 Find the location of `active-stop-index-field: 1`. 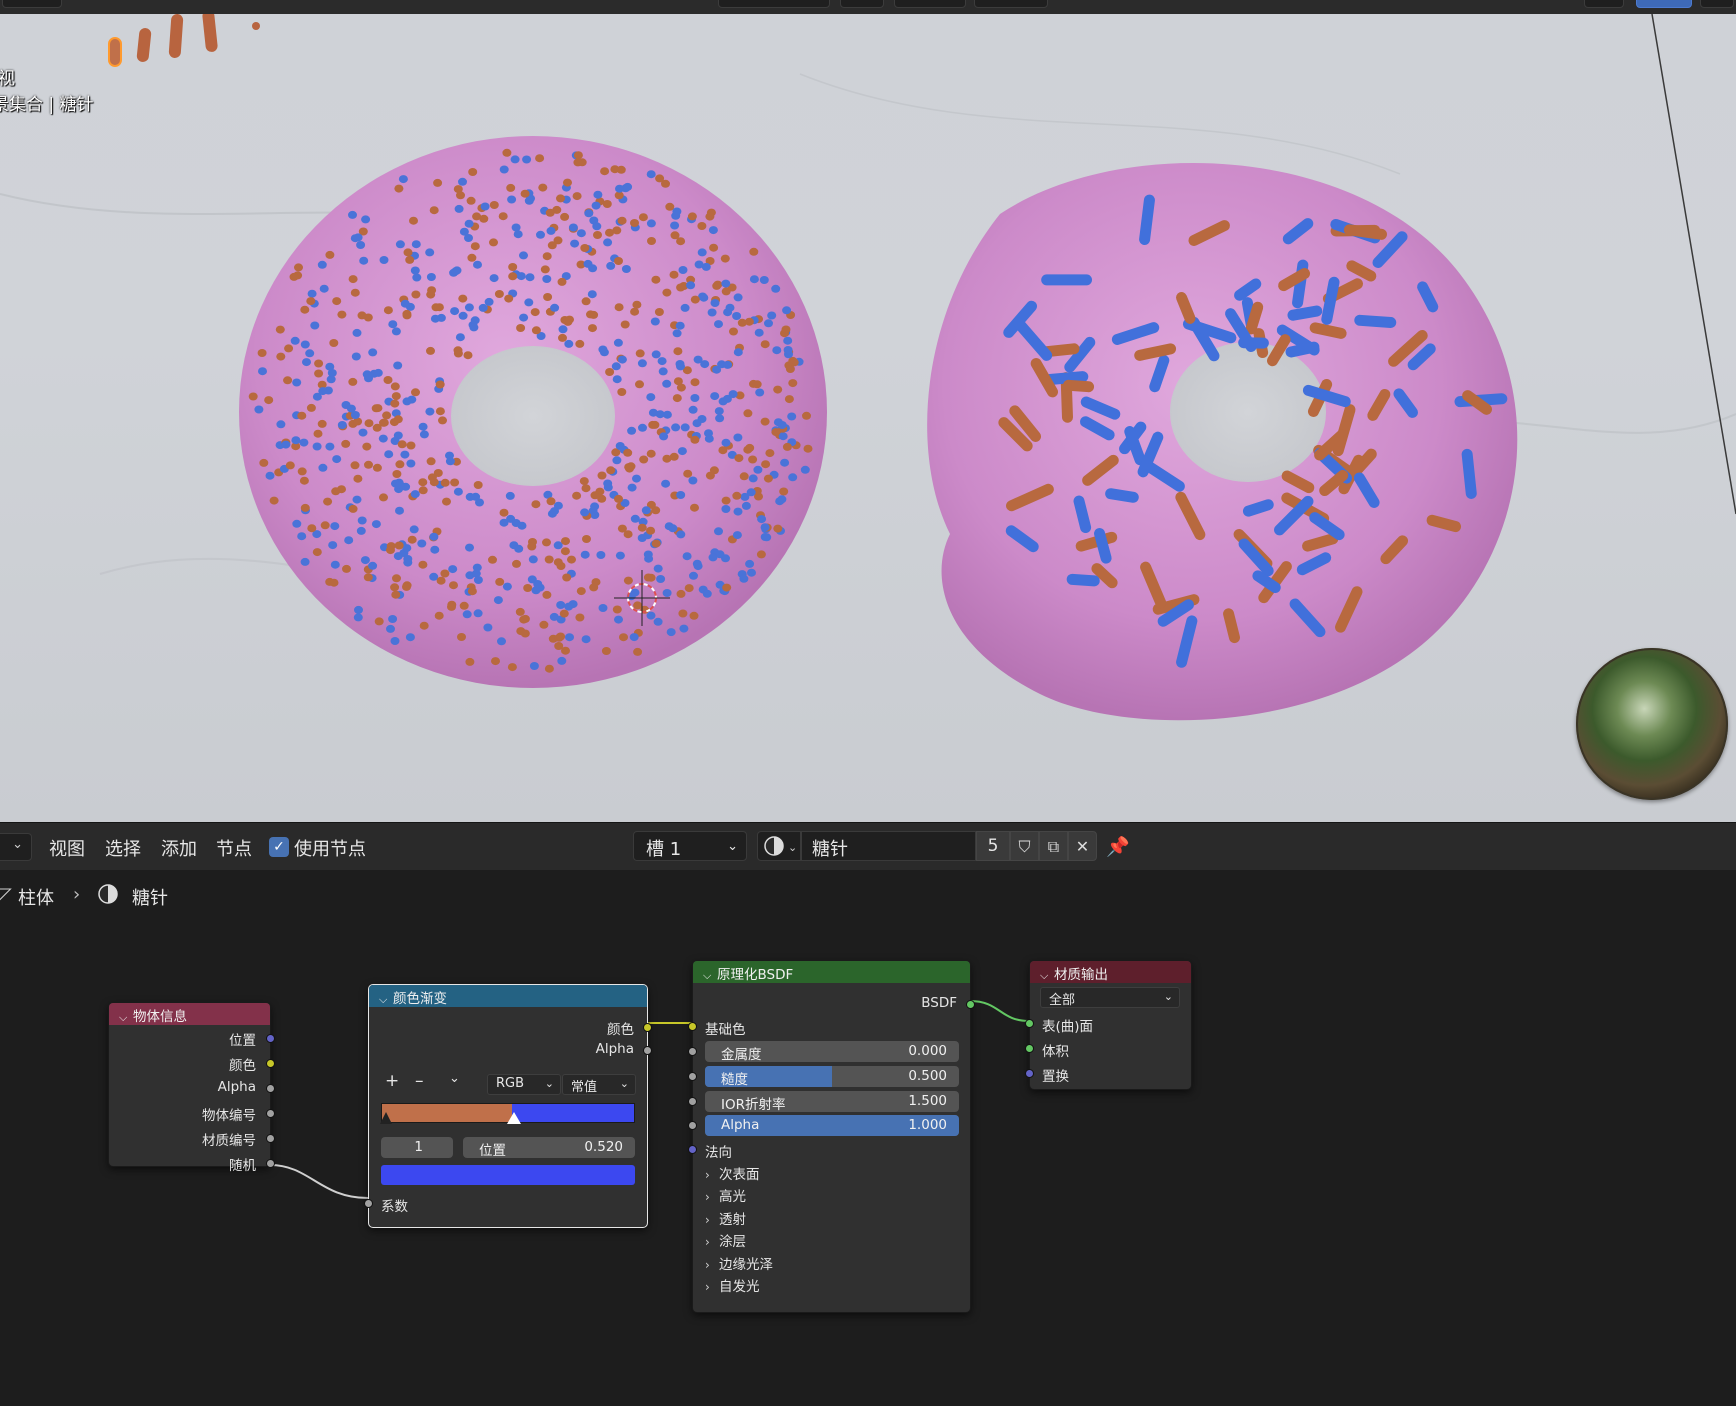

active-stop-index-field: 1 is located at coordinates (417, 1147).